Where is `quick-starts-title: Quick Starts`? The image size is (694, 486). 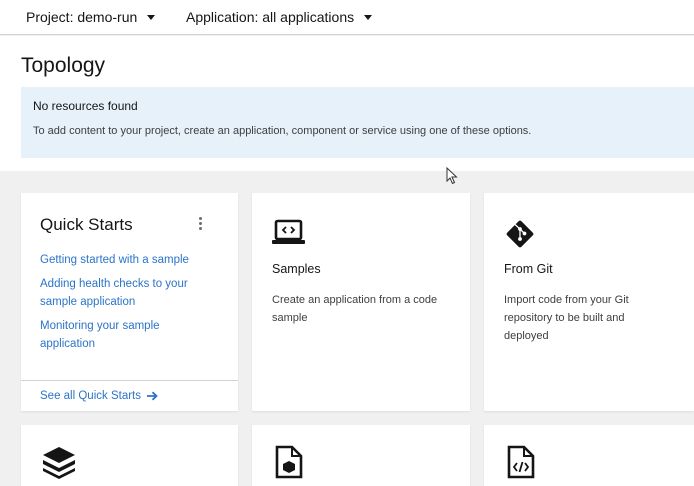 quick-starts-title: Quick Starts is located at coordinates (86, 224).